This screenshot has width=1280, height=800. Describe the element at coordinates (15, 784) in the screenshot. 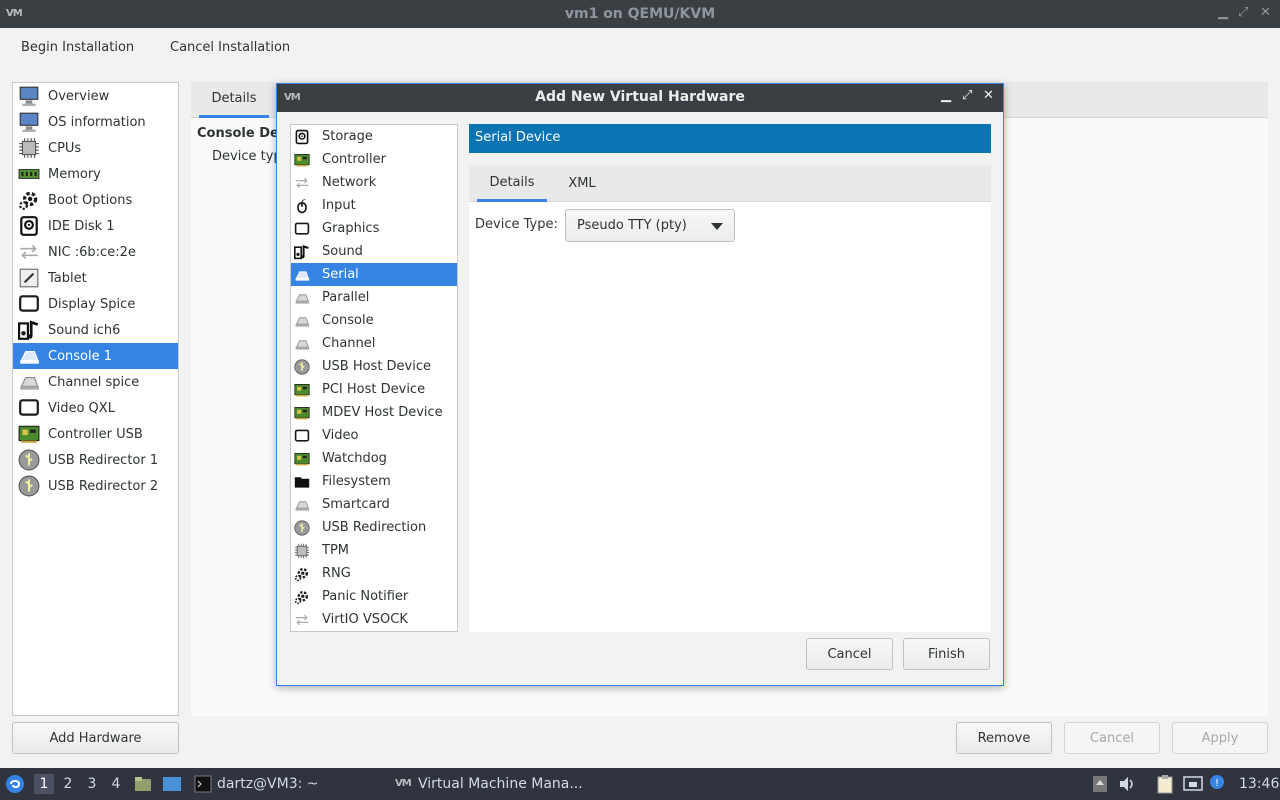

I see `start-menu-icon` at that location.